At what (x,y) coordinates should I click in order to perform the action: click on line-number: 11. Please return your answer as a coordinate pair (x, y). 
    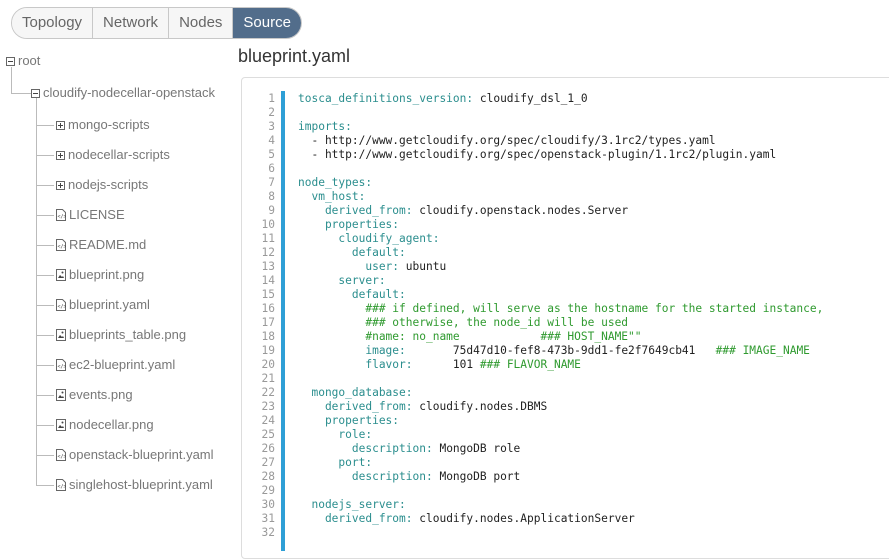
    Looking at the image, I should click on (268, 238).